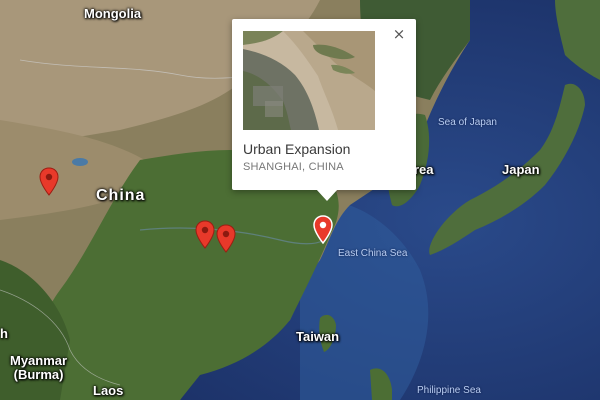 The width and height of the screenshot is (600, 400). Describe the element at coordinates (121, 195) in the screenshot. I see `label-china: China` at that location.